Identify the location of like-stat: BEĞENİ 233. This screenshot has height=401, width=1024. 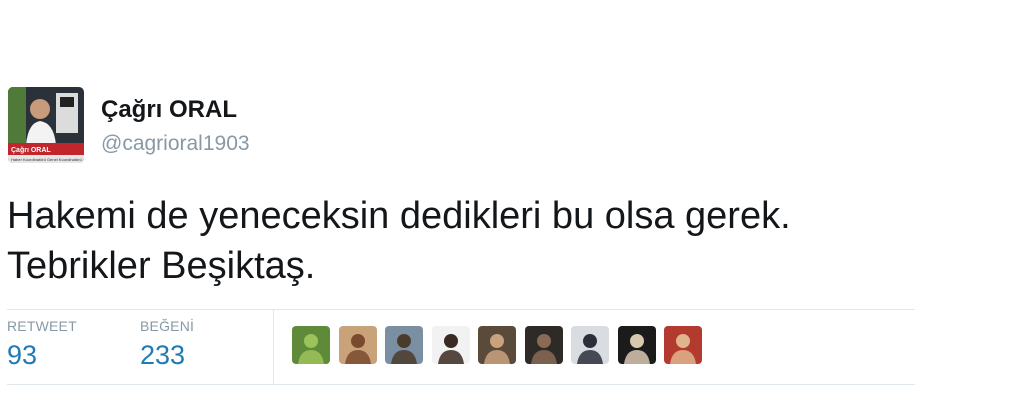
(167, 344).